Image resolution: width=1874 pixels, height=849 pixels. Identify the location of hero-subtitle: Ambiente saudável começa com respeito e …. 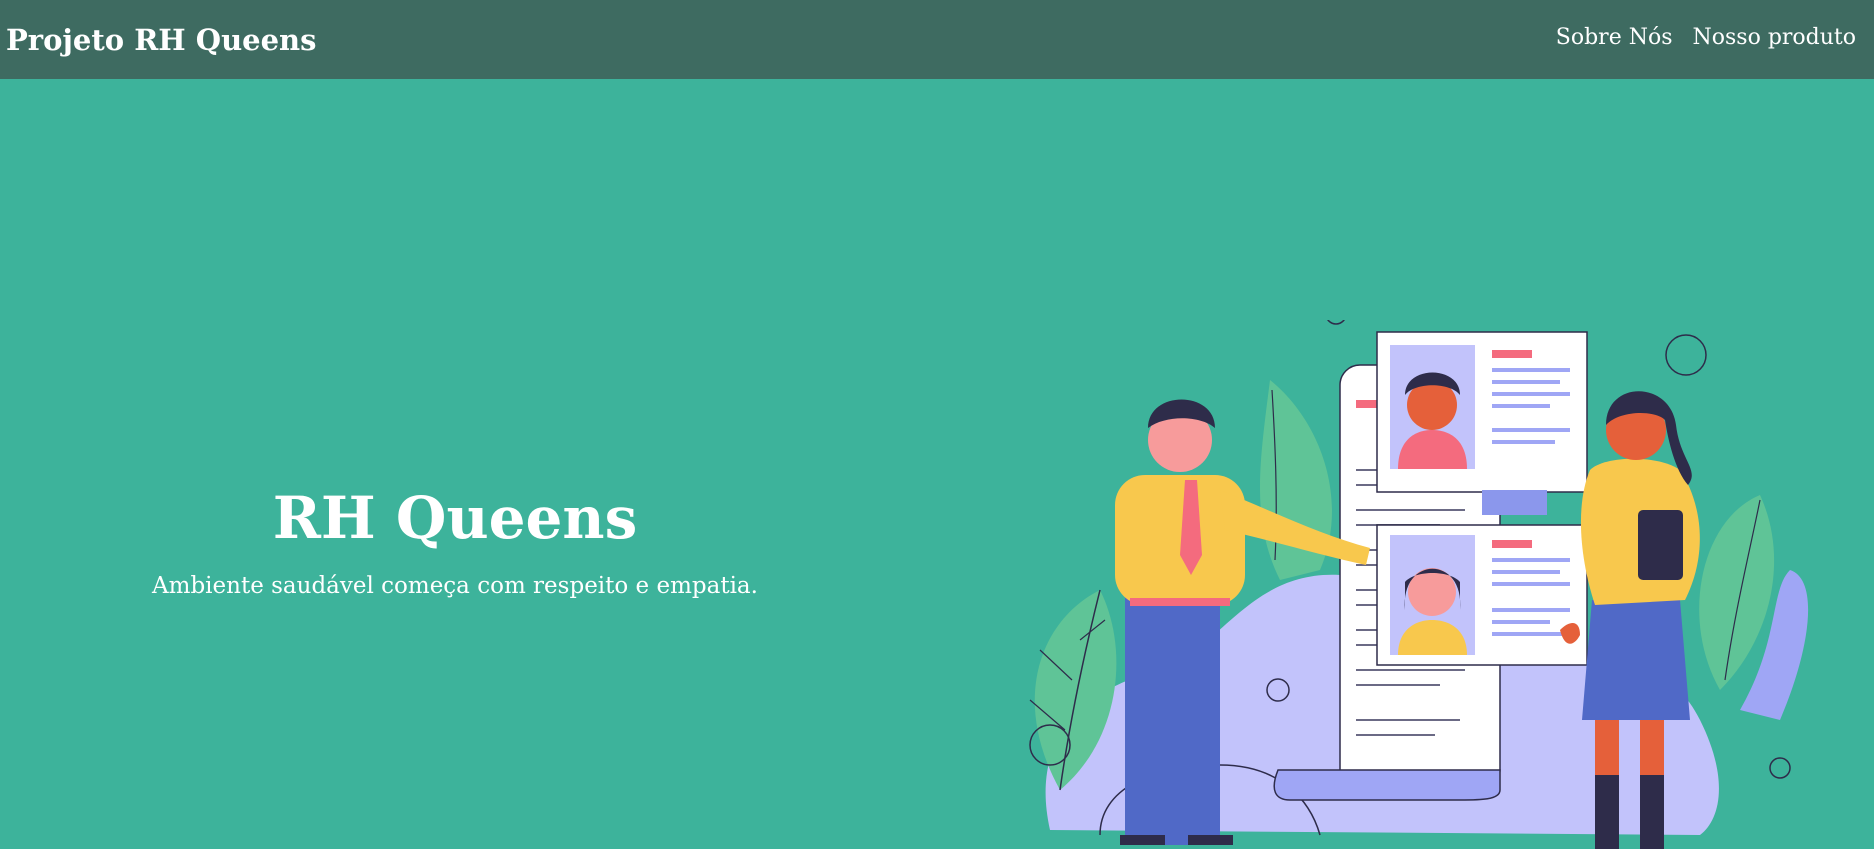
(455, 586).